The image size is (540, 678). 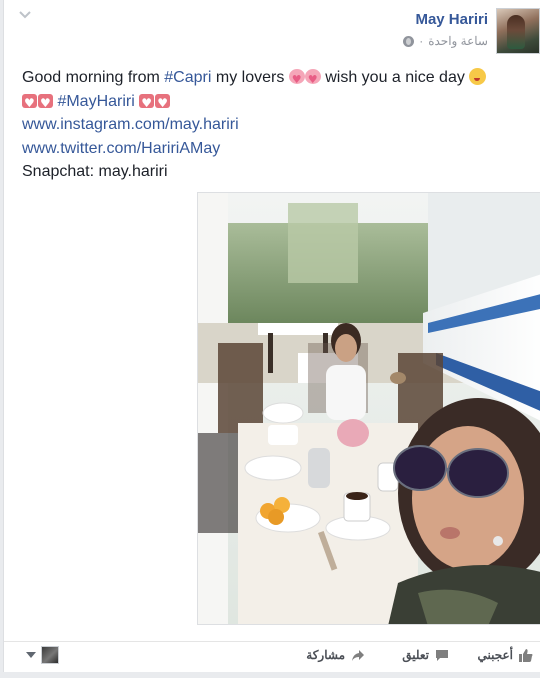 What do you see at coordinates (451, 19) in the screenshot?
I see `author-name: May Hariri` at bounding box center [451, 19].